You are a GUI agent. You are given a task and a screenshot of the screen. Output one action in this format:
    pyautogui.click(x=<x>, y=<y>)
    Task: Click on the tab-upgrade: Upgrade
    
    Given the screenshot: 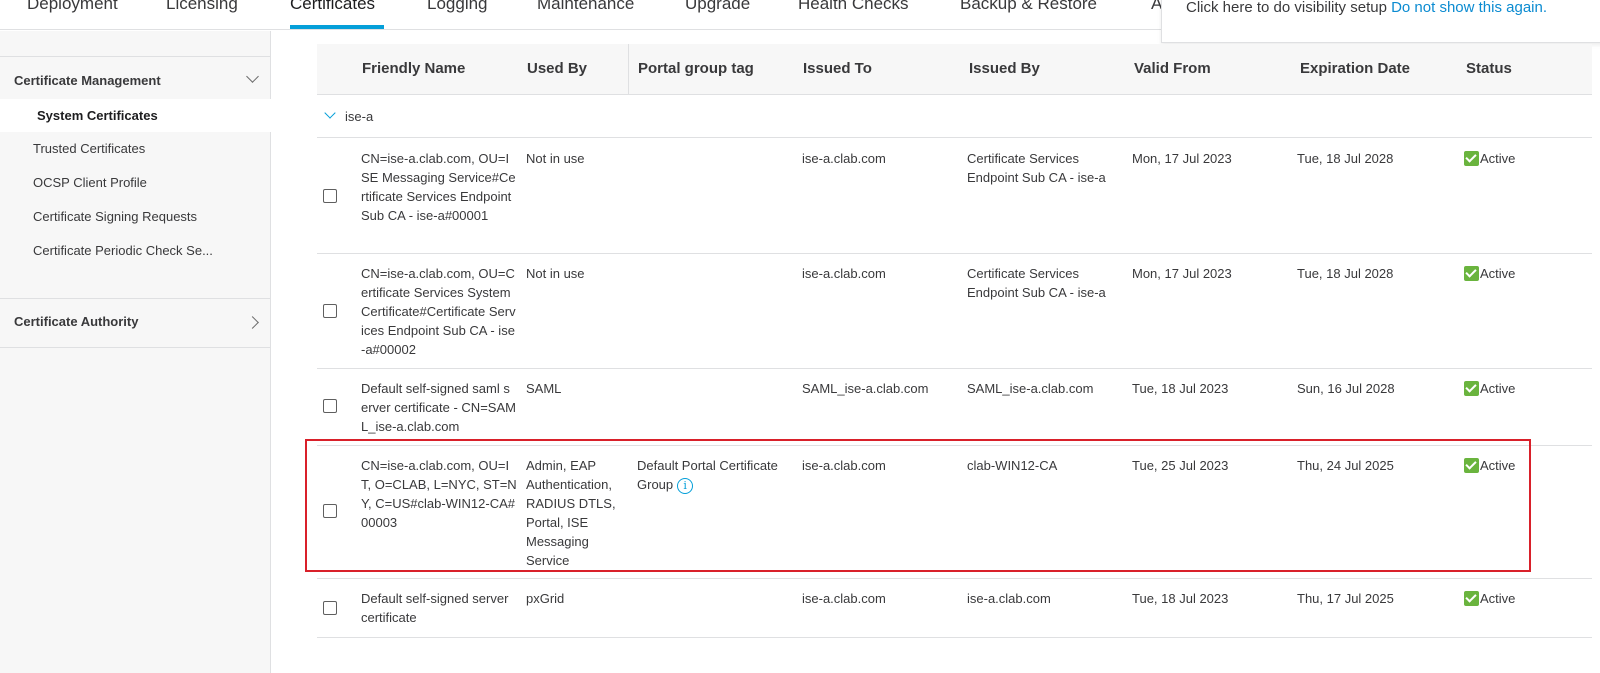 What is the action you would take?
    pyautogui.click(x=717, y=7)
    